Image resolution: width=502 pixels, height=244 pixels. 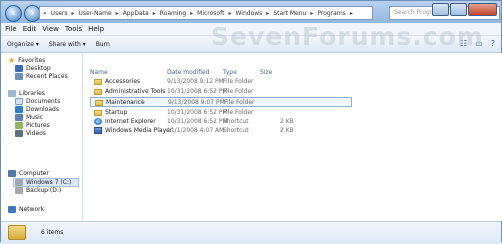 I want to click on watermark: SevenForums.com, so click(x=347, y=36).